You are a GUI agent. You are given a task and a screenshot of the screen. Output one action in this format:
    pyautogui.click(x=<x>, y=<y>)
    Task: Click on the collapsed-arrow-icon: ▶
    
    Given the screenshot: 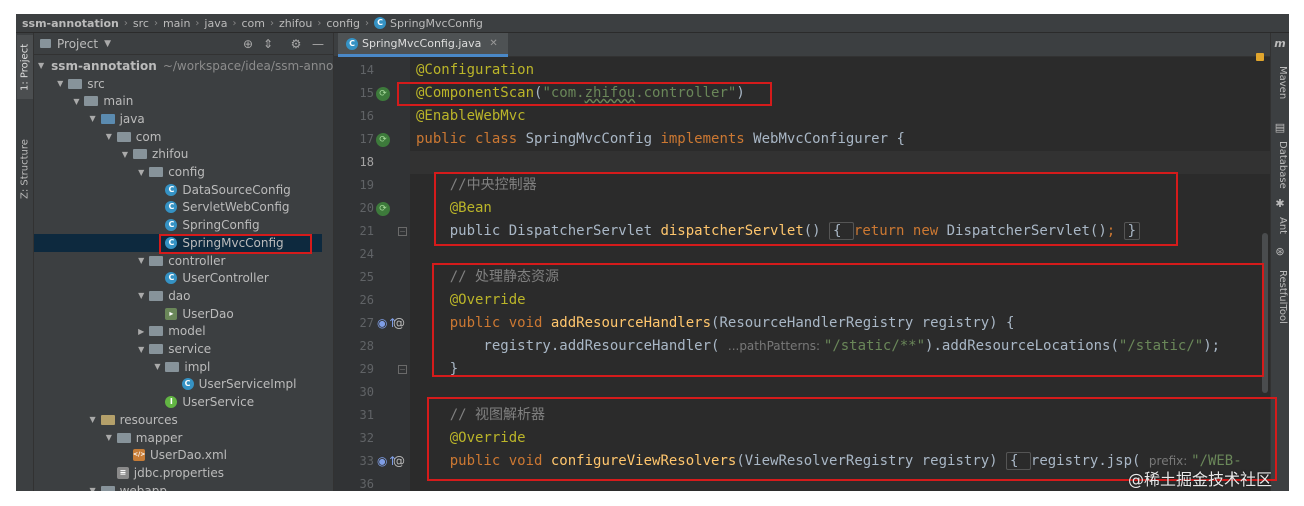 What is the action you would take?
    pyautogui.click(x=141, y=331)
    